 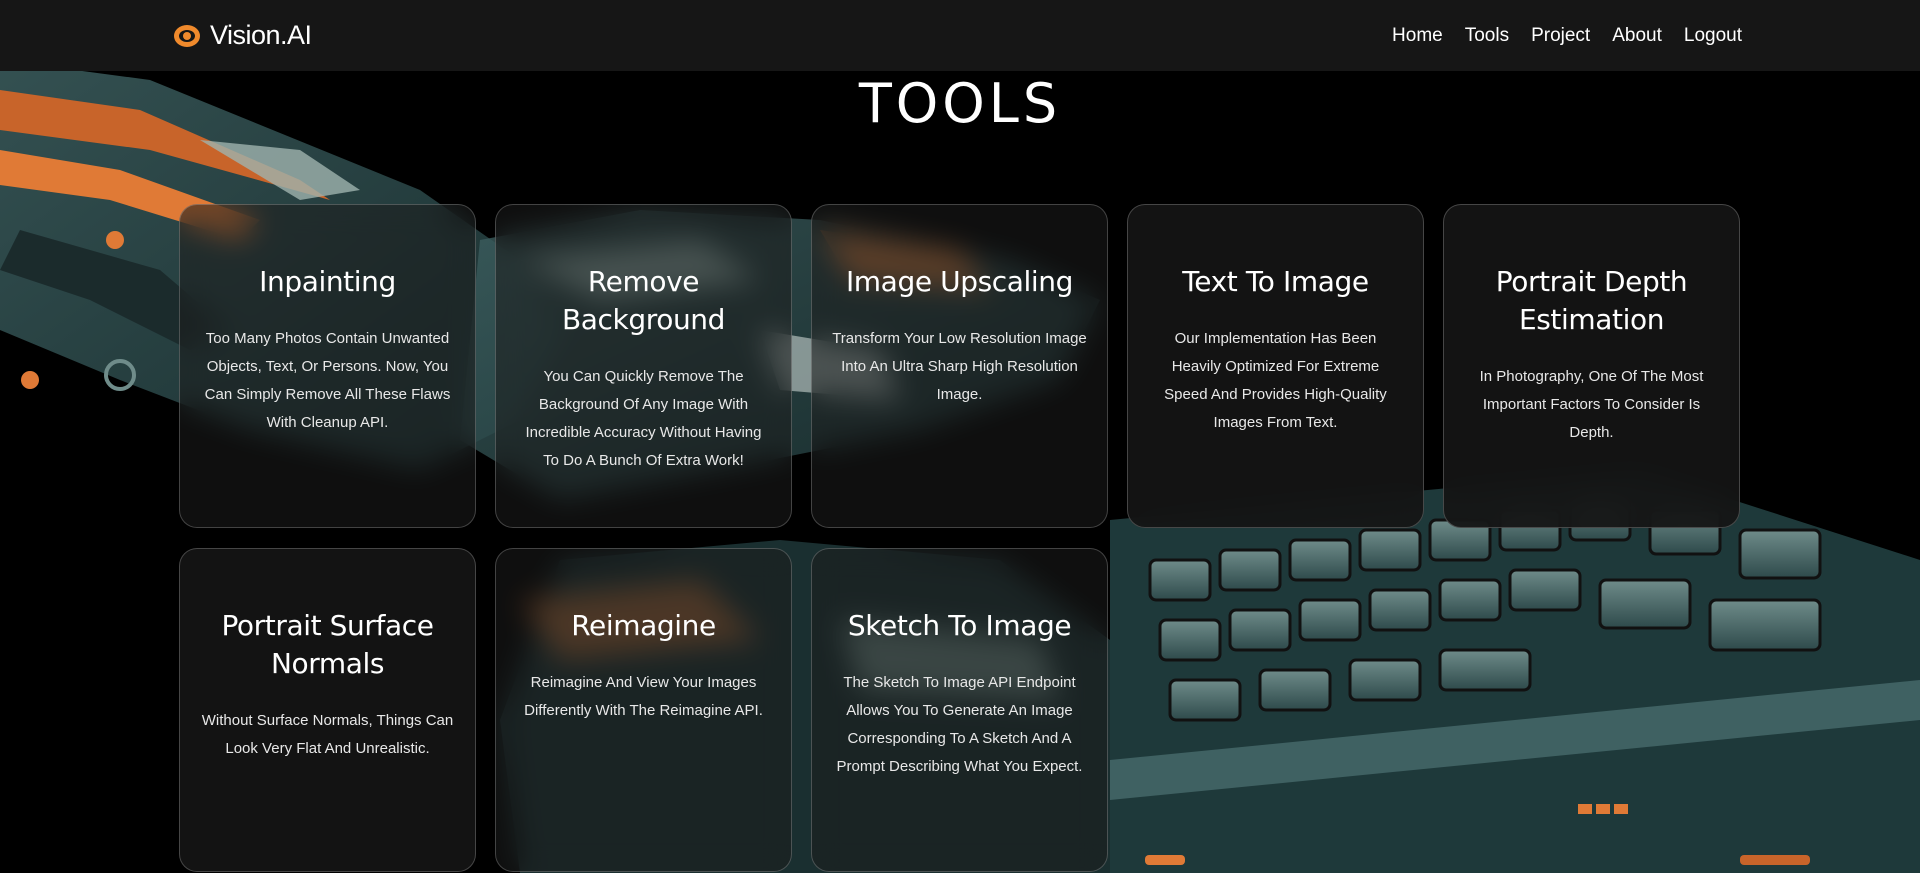 What do you see at coordinates (1487, 36) in the screenshot?
I see `nav-link-tools: Tools` at bounding box center [1487, 36].